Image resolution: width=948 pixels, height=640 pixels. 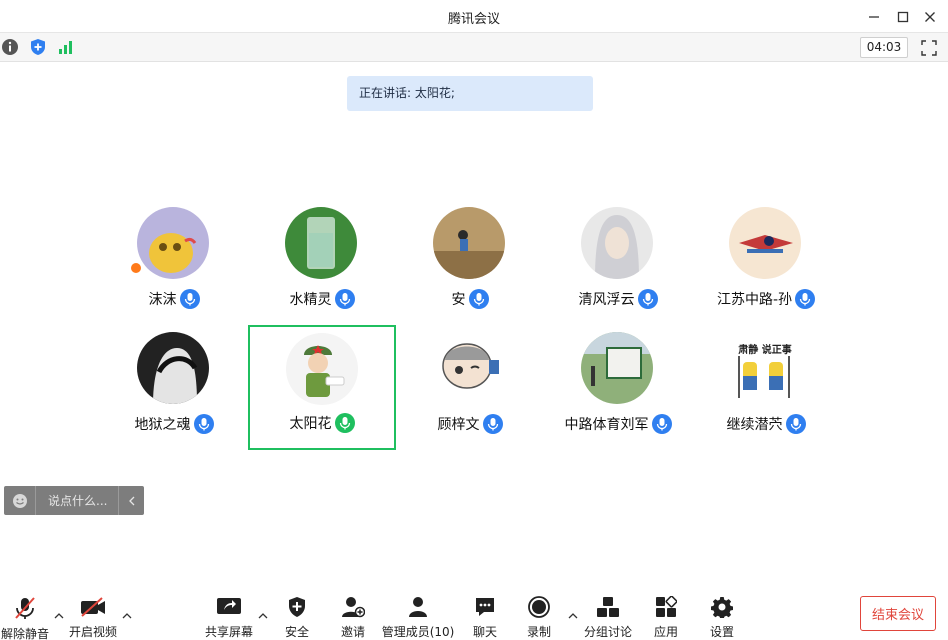 I want to click on participant-name: 地狱之魂, so click(x=162, y=425).